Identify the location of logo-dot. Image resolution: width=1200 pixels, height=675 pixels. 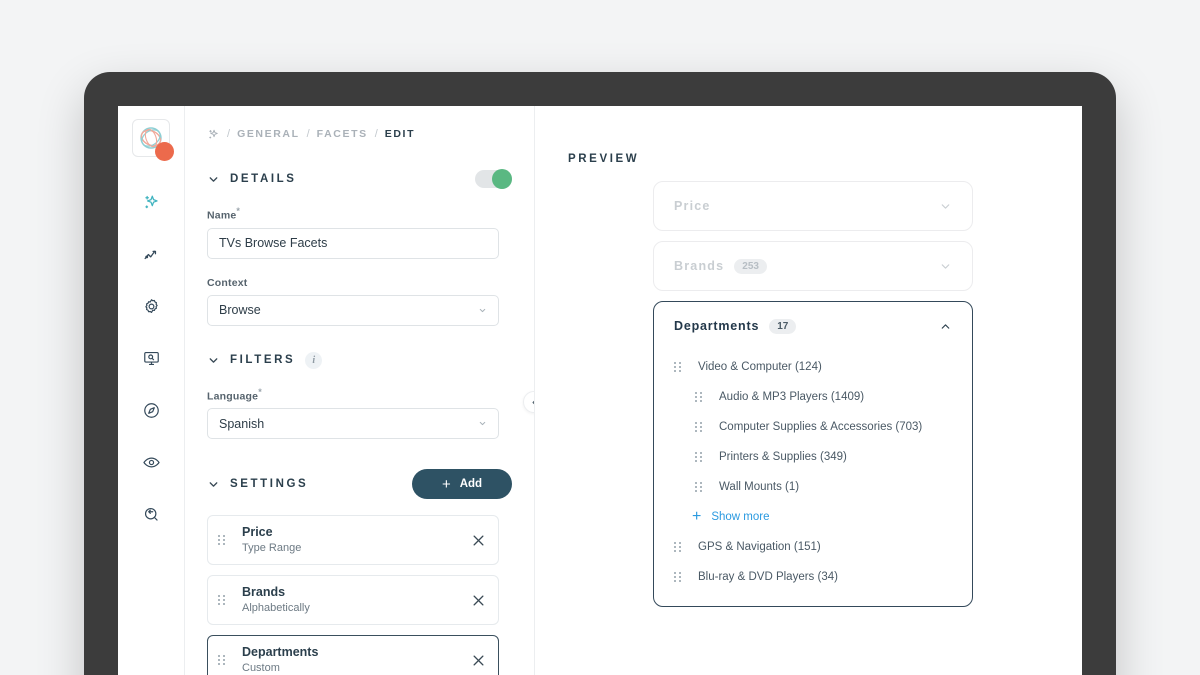
(164, 151).